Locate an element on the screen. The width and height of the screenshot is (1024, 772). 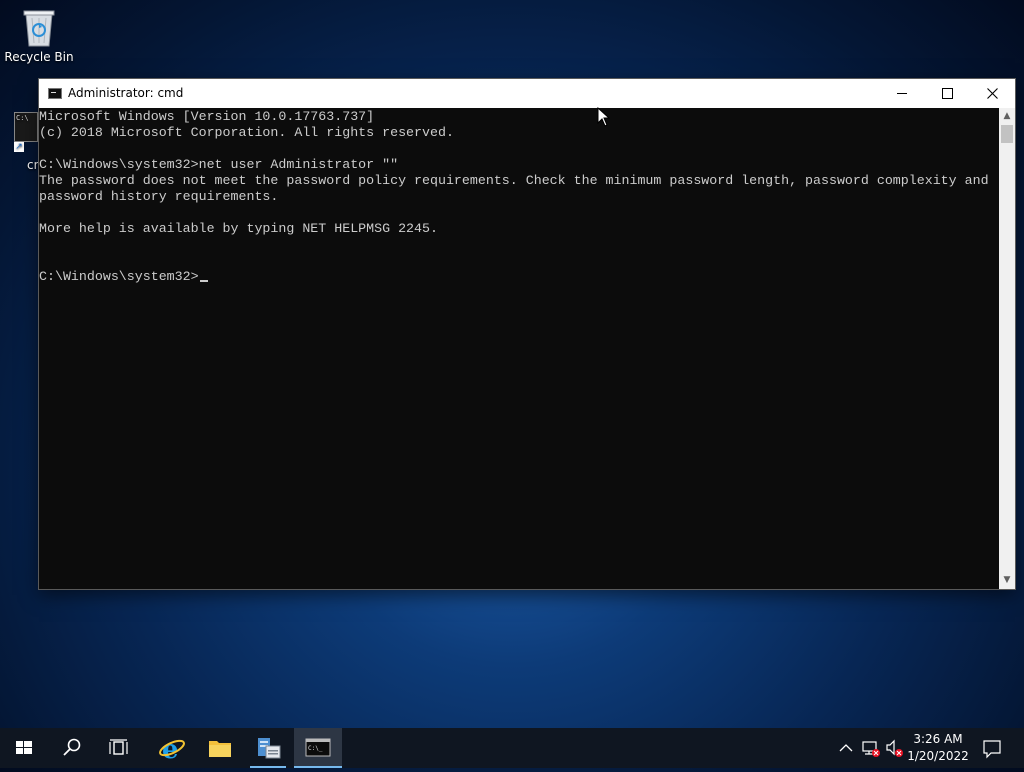
recycle-bin-shortcut: Recycle Bin is located at coordinates (39, 35).